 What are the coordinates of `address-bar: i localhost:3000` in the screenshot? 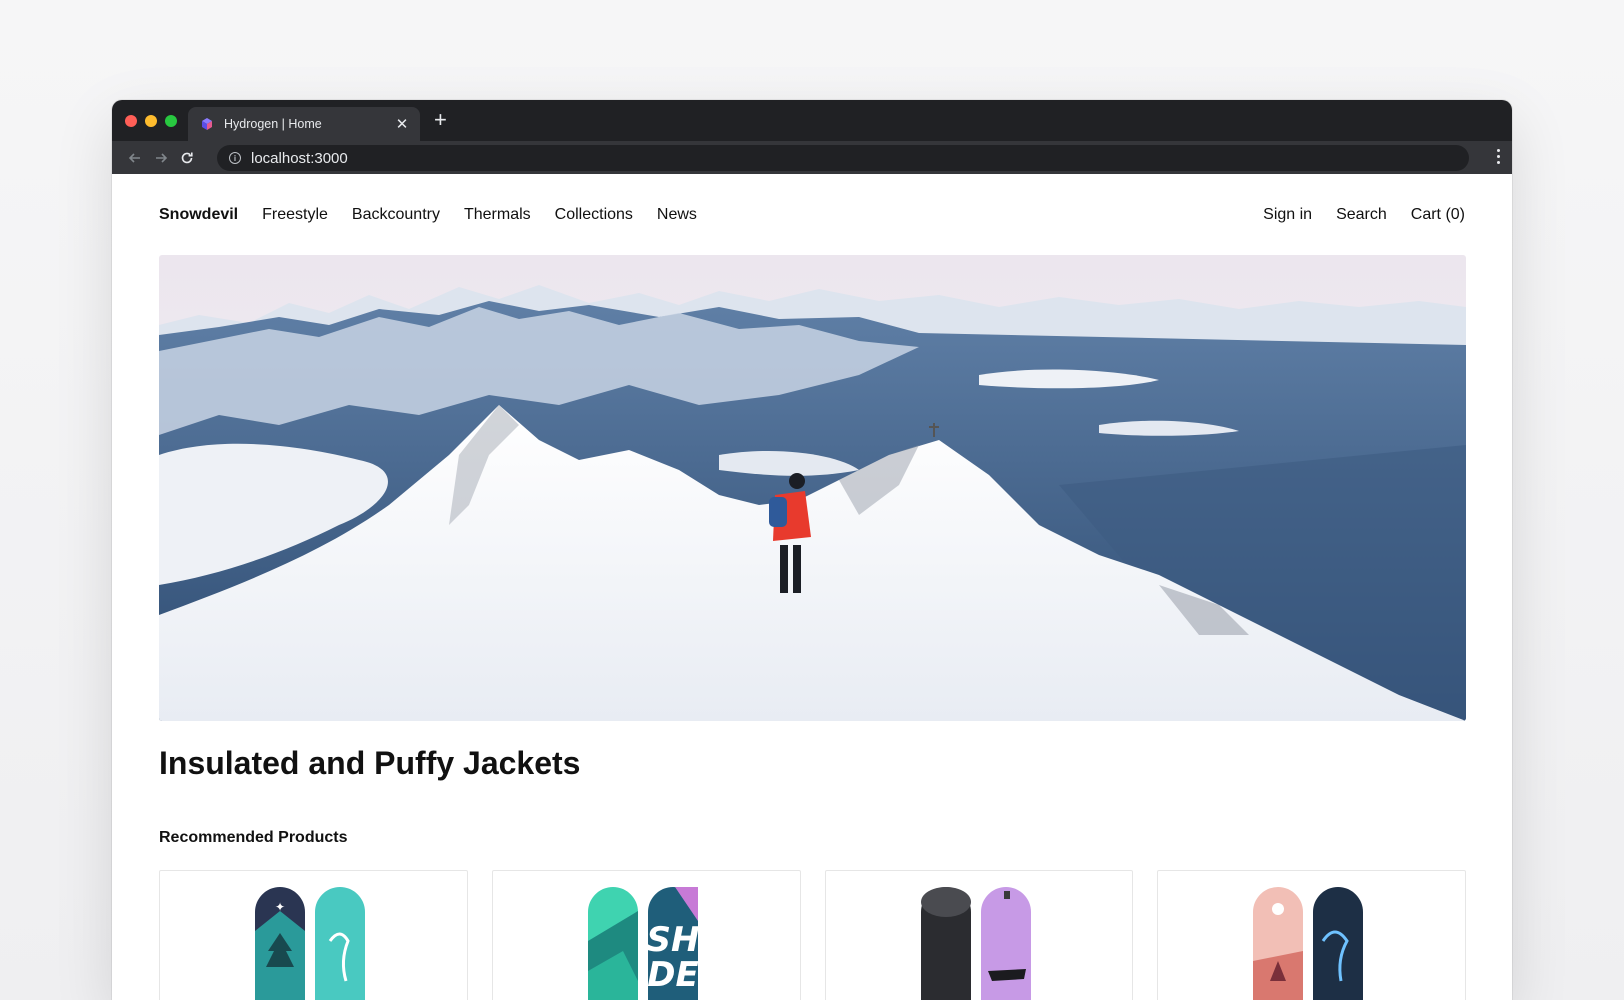 It's located at (843, 158).